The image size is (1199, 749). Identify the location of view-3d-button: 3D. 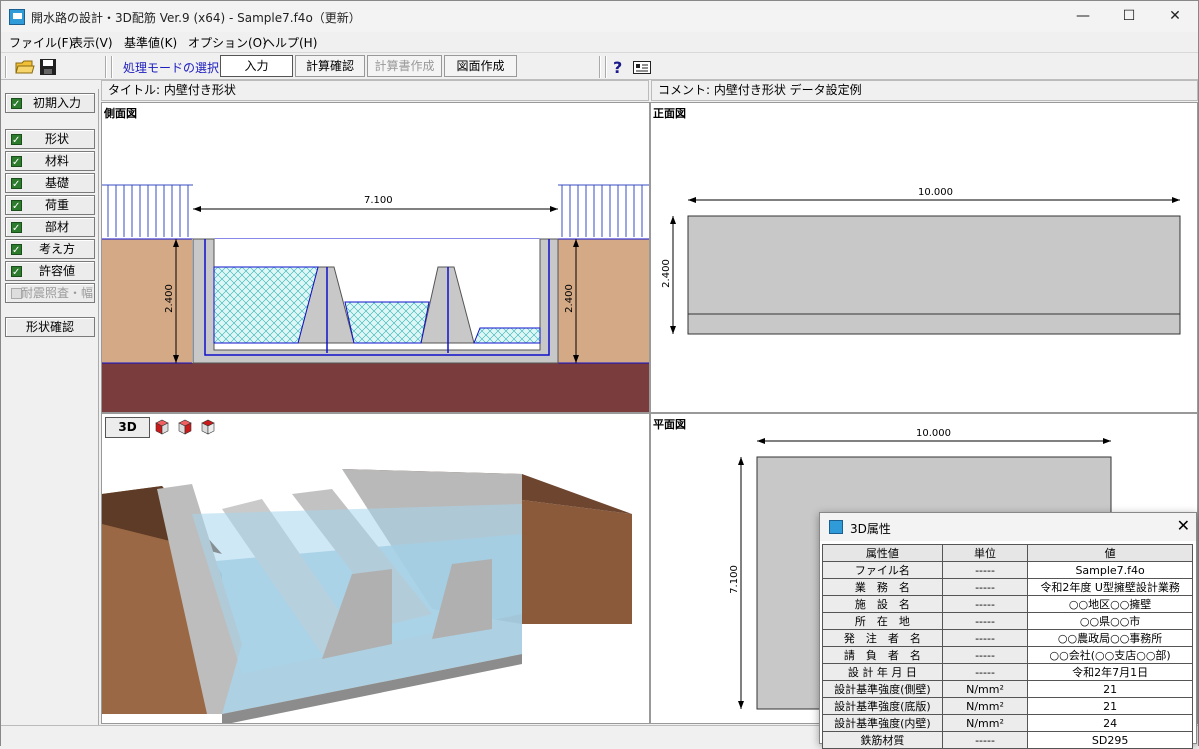
(127, 427).